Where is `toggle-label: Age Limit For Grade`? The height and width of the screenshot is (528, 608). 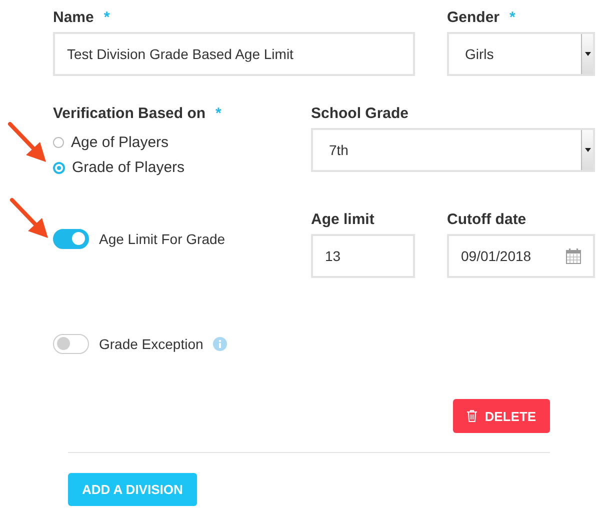
toggle-label: Age Limit For Grade is located at coordinates (162, 239).